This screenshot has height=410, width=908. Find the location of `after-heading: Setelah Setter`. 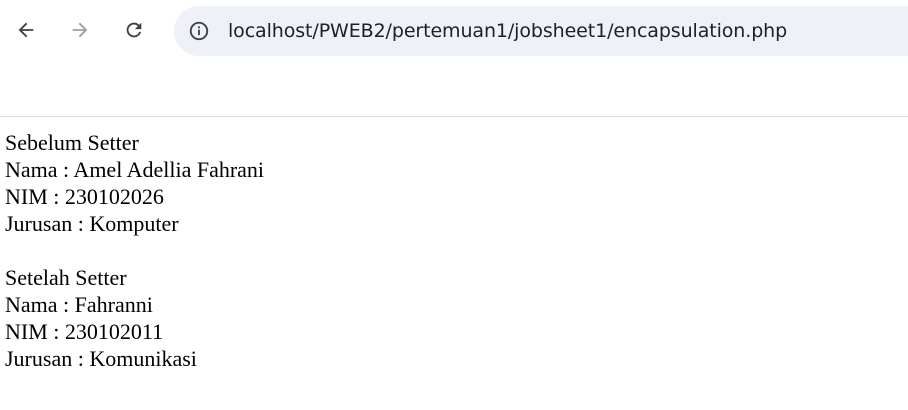

after-heading: Setelah Setter is located at coordinates (66, 277).